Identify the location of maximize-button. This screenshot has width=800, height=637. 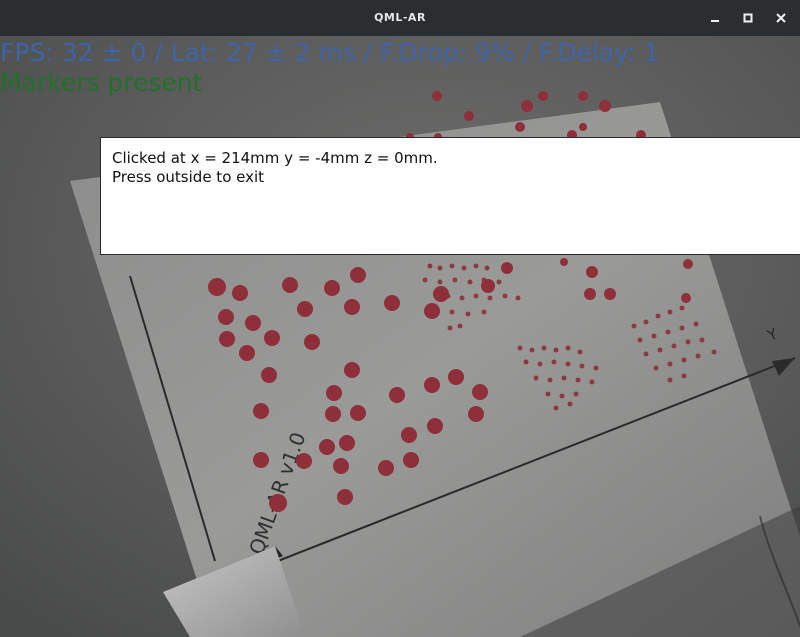
(748, 18).